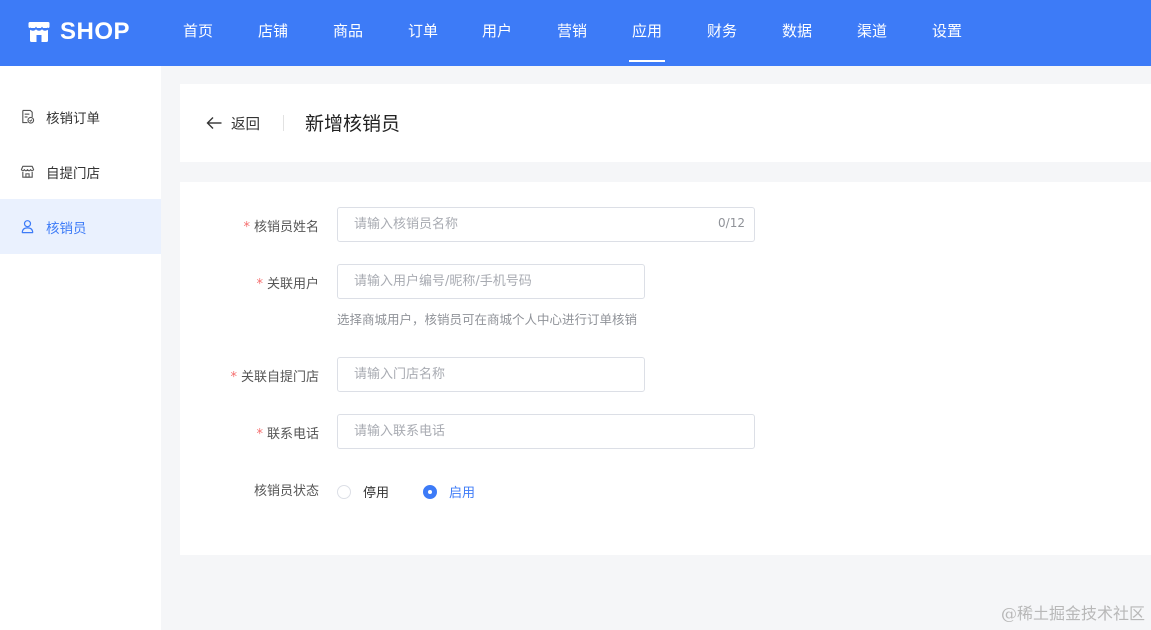 The image size is (1151, 630). I want to click on phone-input, so click(546, 431).